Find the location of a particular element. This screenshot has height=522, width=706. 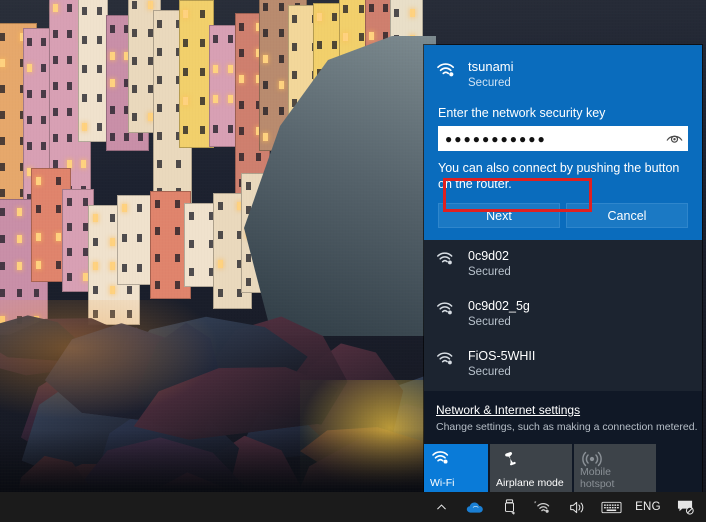

network-list-item: 0c9d02_5g Secured is located at coordinates (563, 315).